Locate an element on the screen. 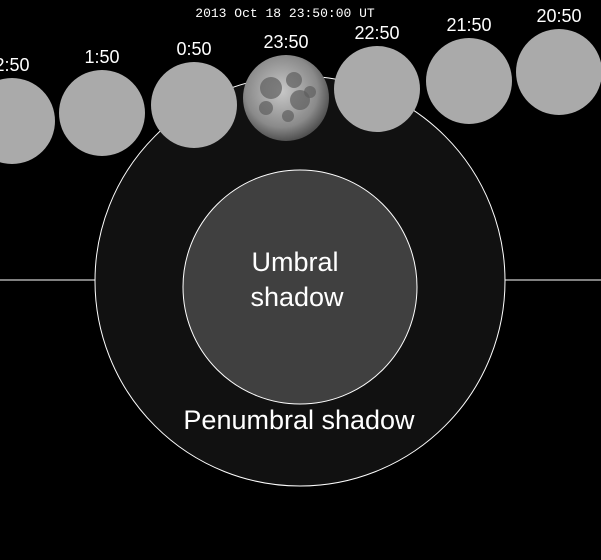 The width and height of the screenshot is (601, 560). moon-position: 20:50 is located at coordinates (558, 60).